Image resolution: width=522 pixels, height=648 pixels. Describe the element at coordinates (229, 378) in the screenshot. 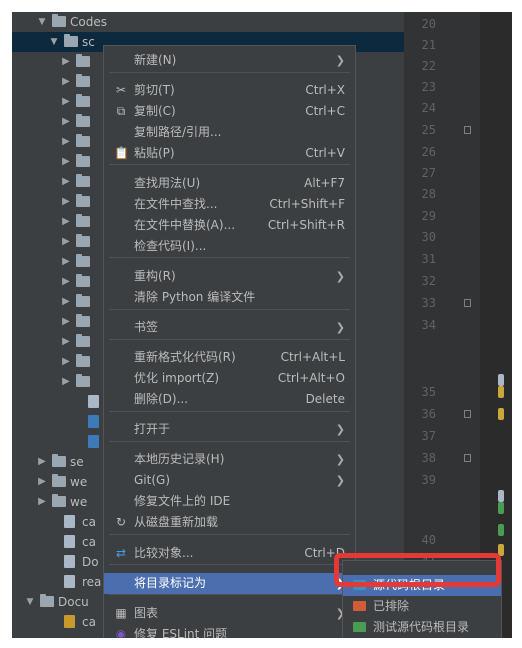

I see `menu-item-optimize-imports: 优化 import(Z) Ctrl+Alt+O` at that location.